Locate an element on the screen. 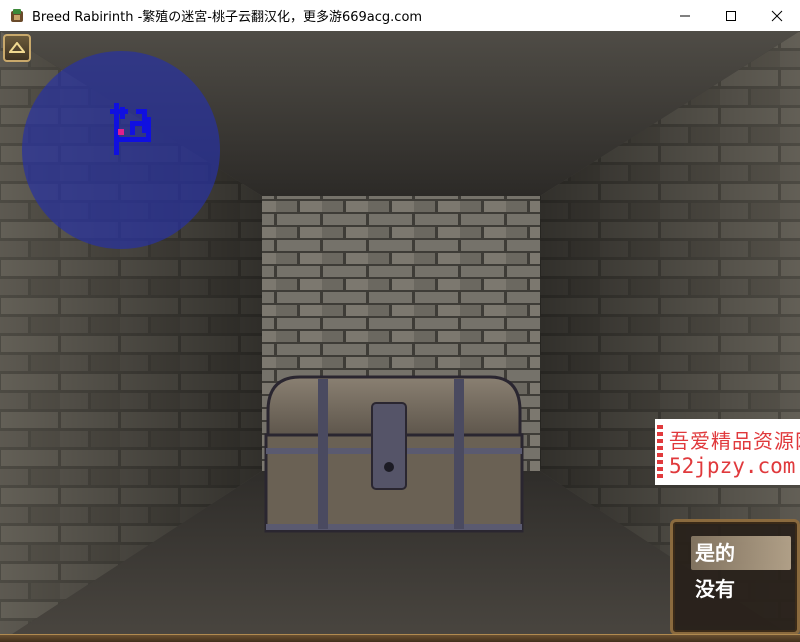 The height and width of the screenshot is (642, 800). watermark-badge: 吾爱精品资源网 52jpzy.com is located at coordinates (727, 452).